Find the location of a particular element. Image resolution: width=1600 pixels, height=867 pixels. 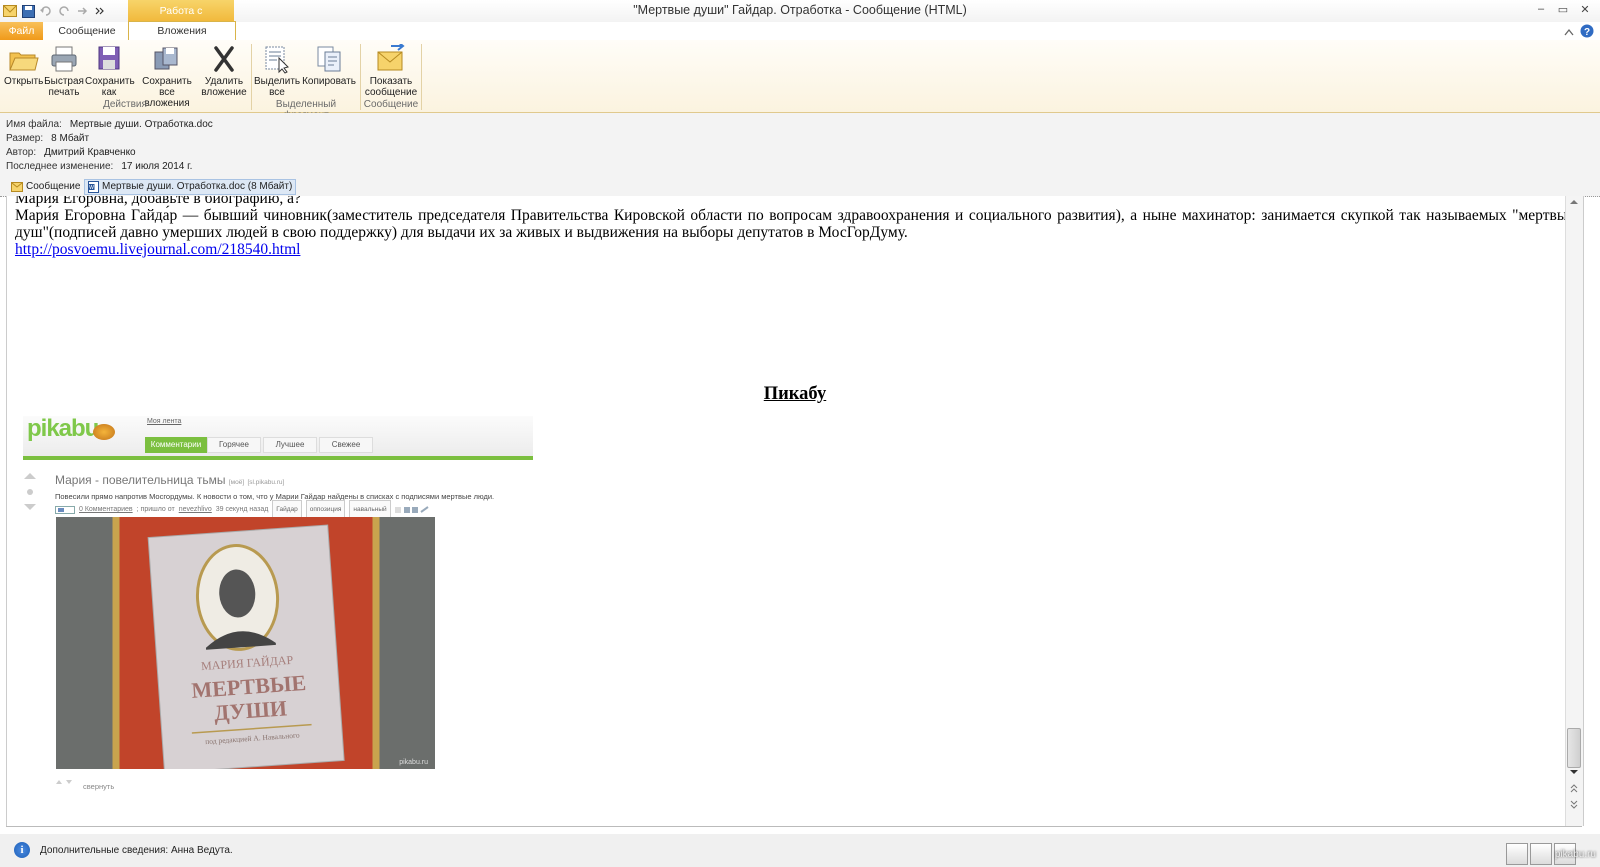

show-message-button: Показать сообщение is located at coordinates (391, 71).